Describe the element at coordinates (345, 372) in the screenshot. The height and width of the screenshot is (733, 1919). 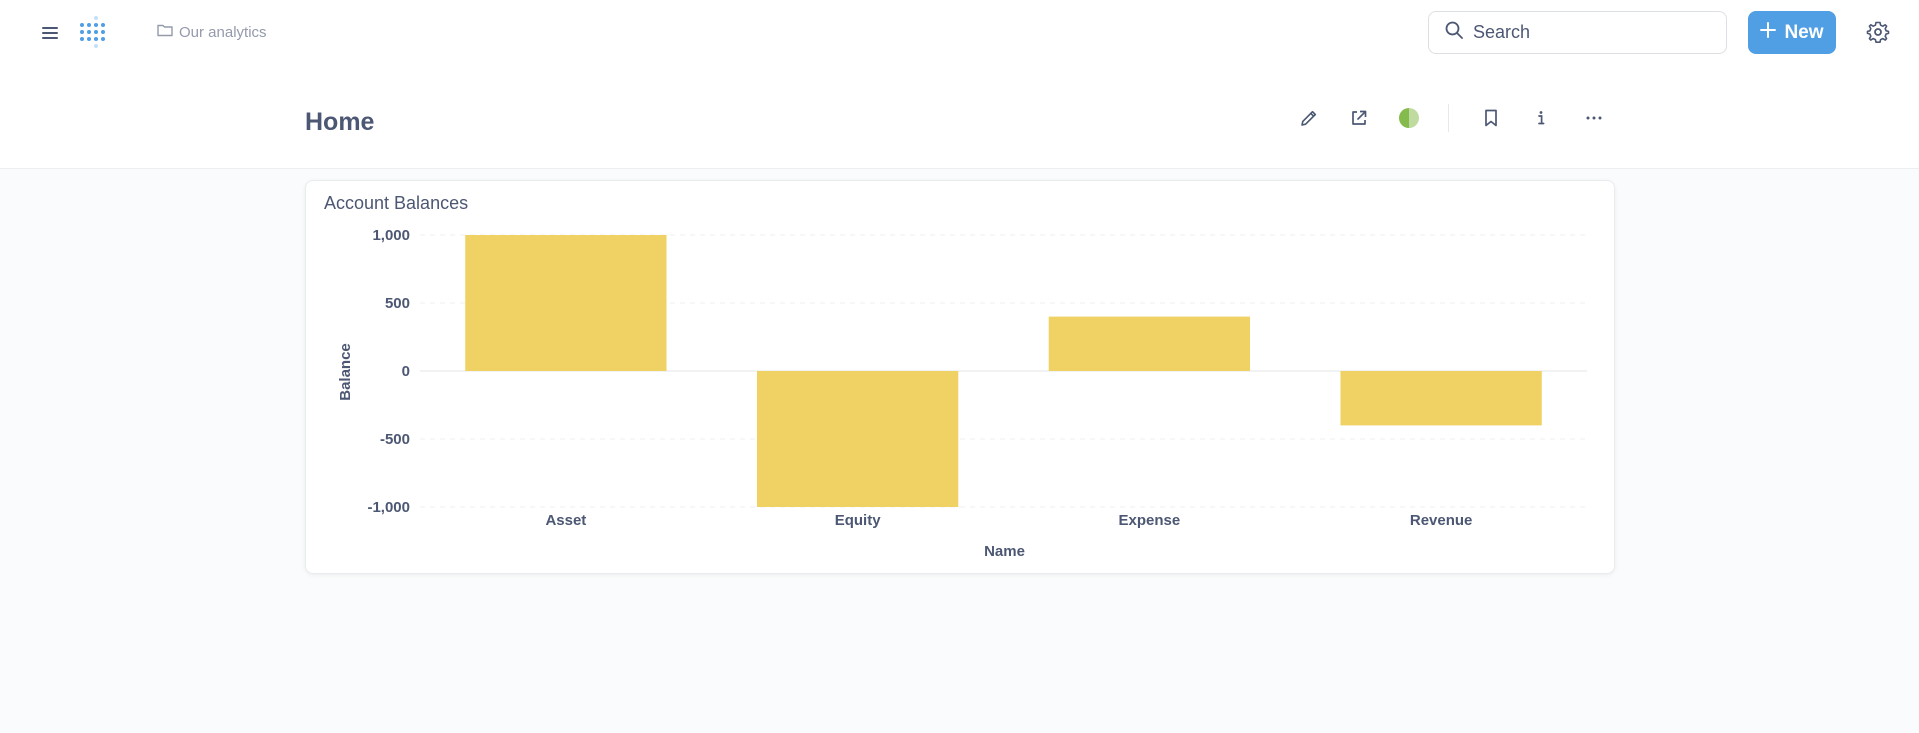
I see `y-axis-title: Balance` at that location.